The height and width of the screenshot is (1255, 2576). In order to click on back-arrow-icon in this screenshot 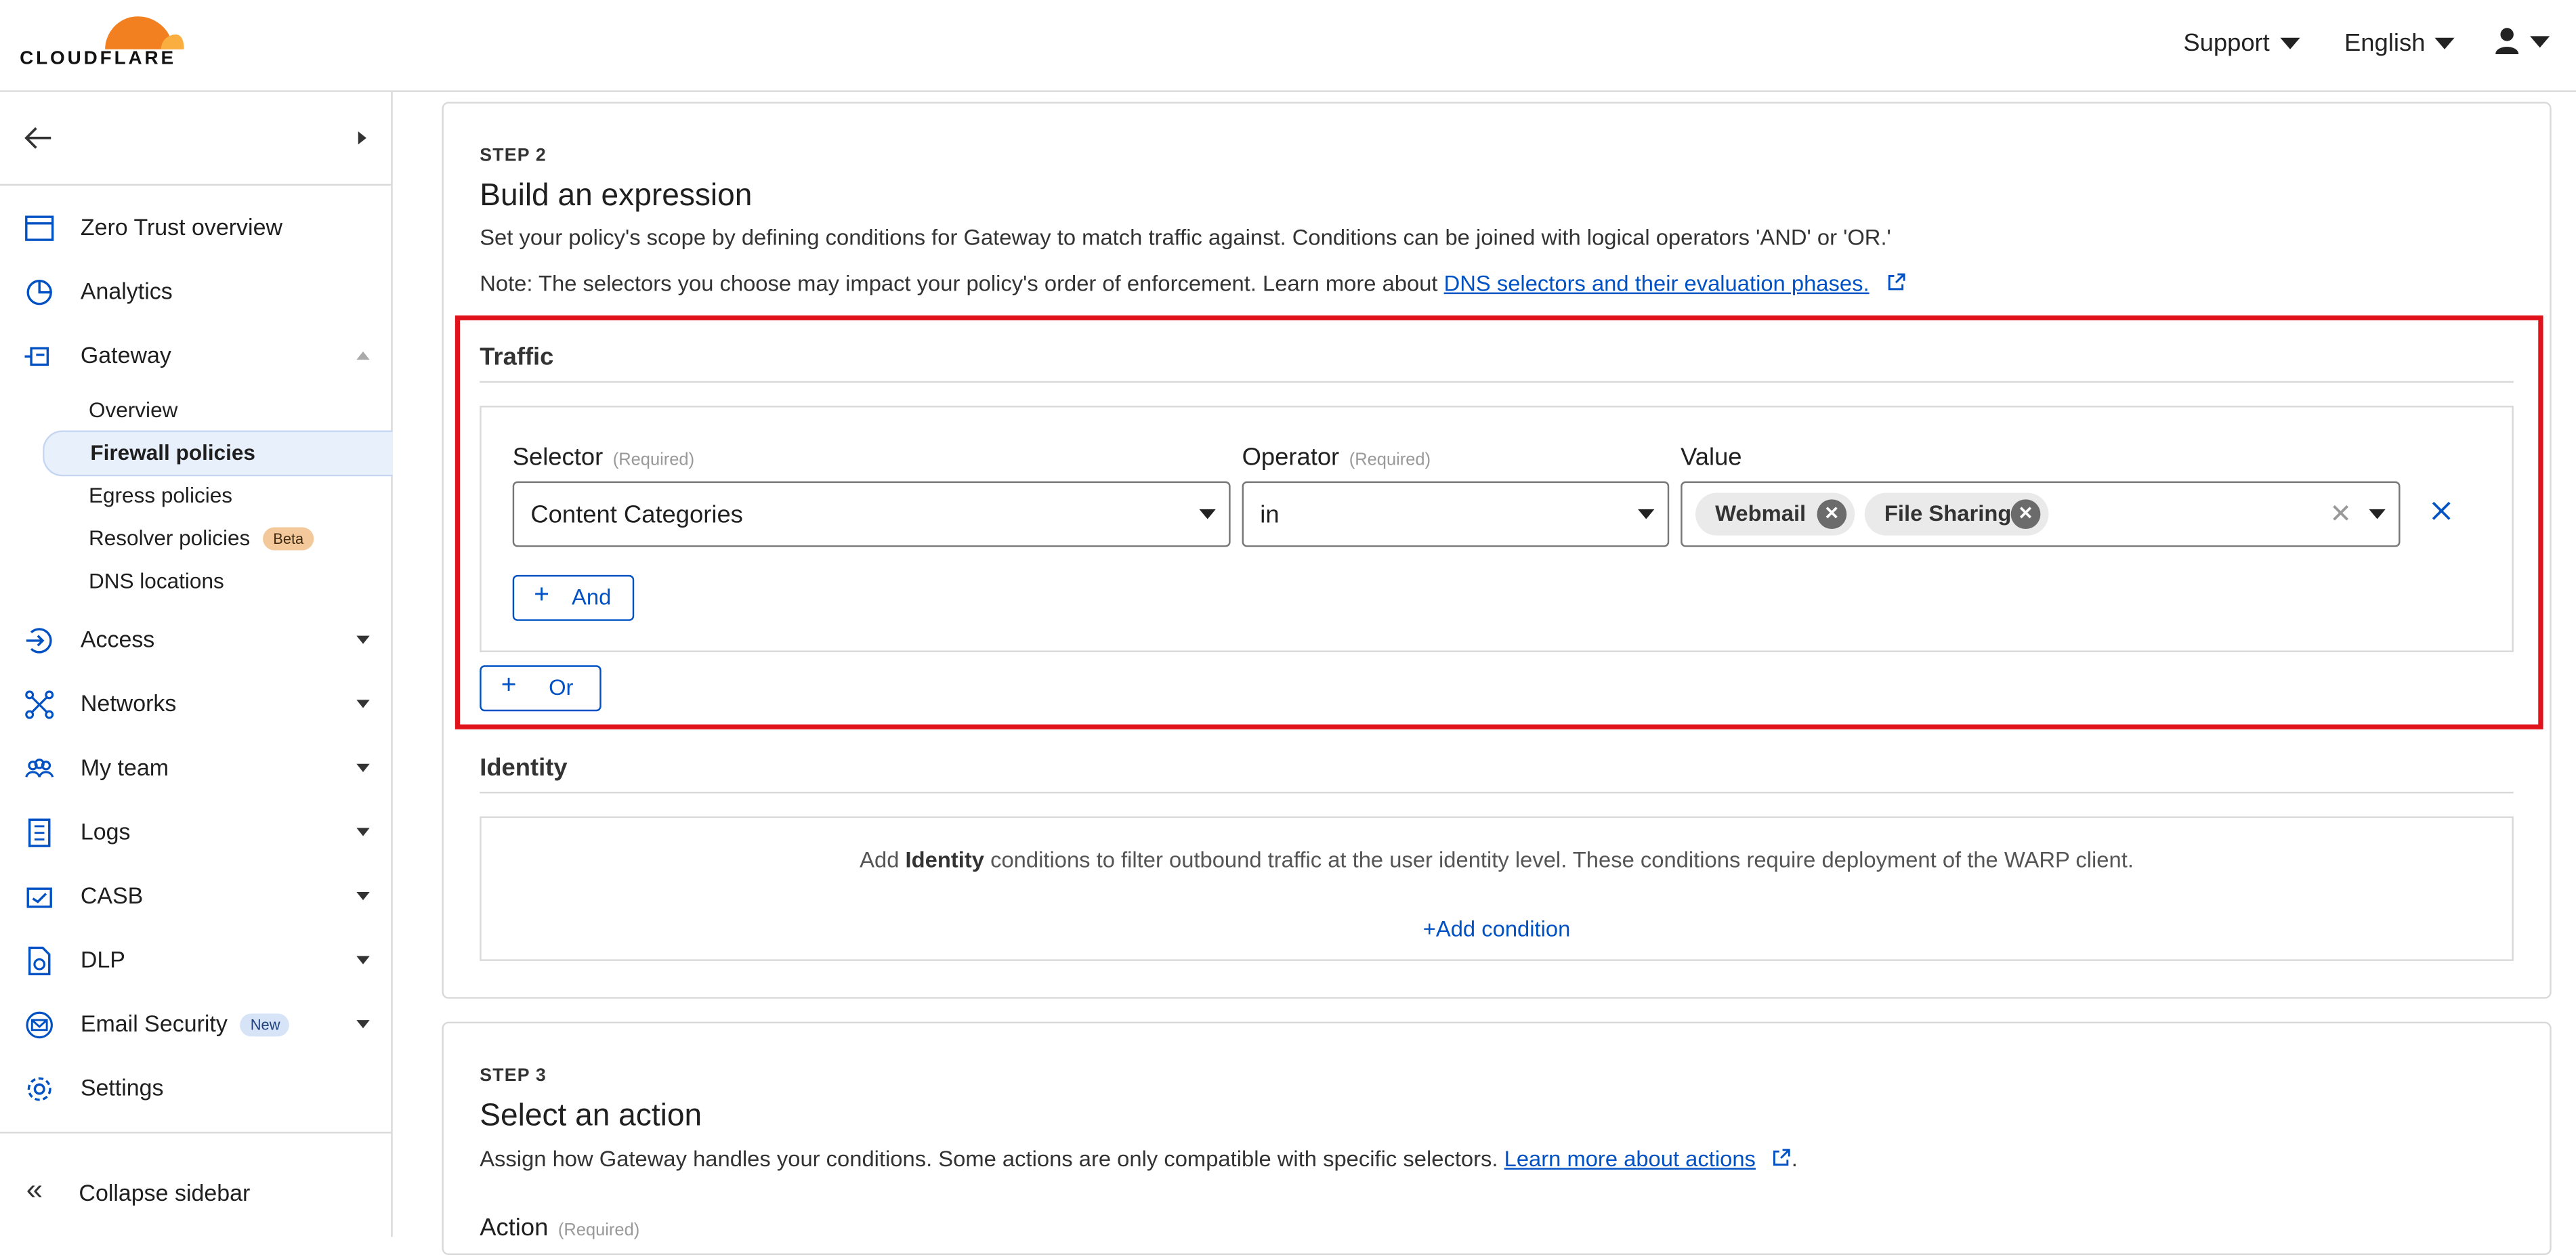, I will do `click(38, 138)`.